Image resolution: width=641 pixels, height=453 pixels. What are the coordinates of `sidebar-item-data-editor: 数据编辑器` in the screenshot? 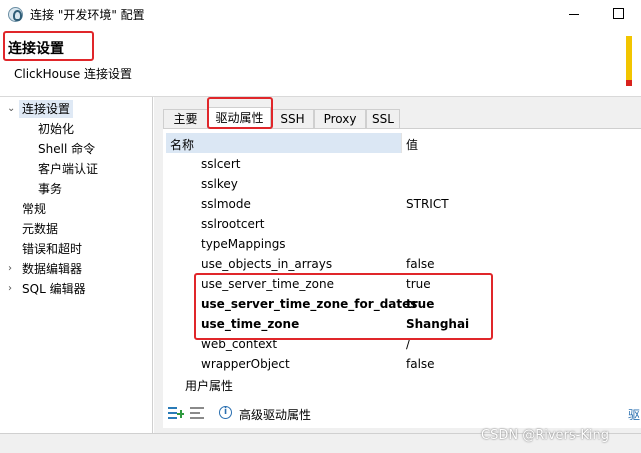 It's located at (52, 269).